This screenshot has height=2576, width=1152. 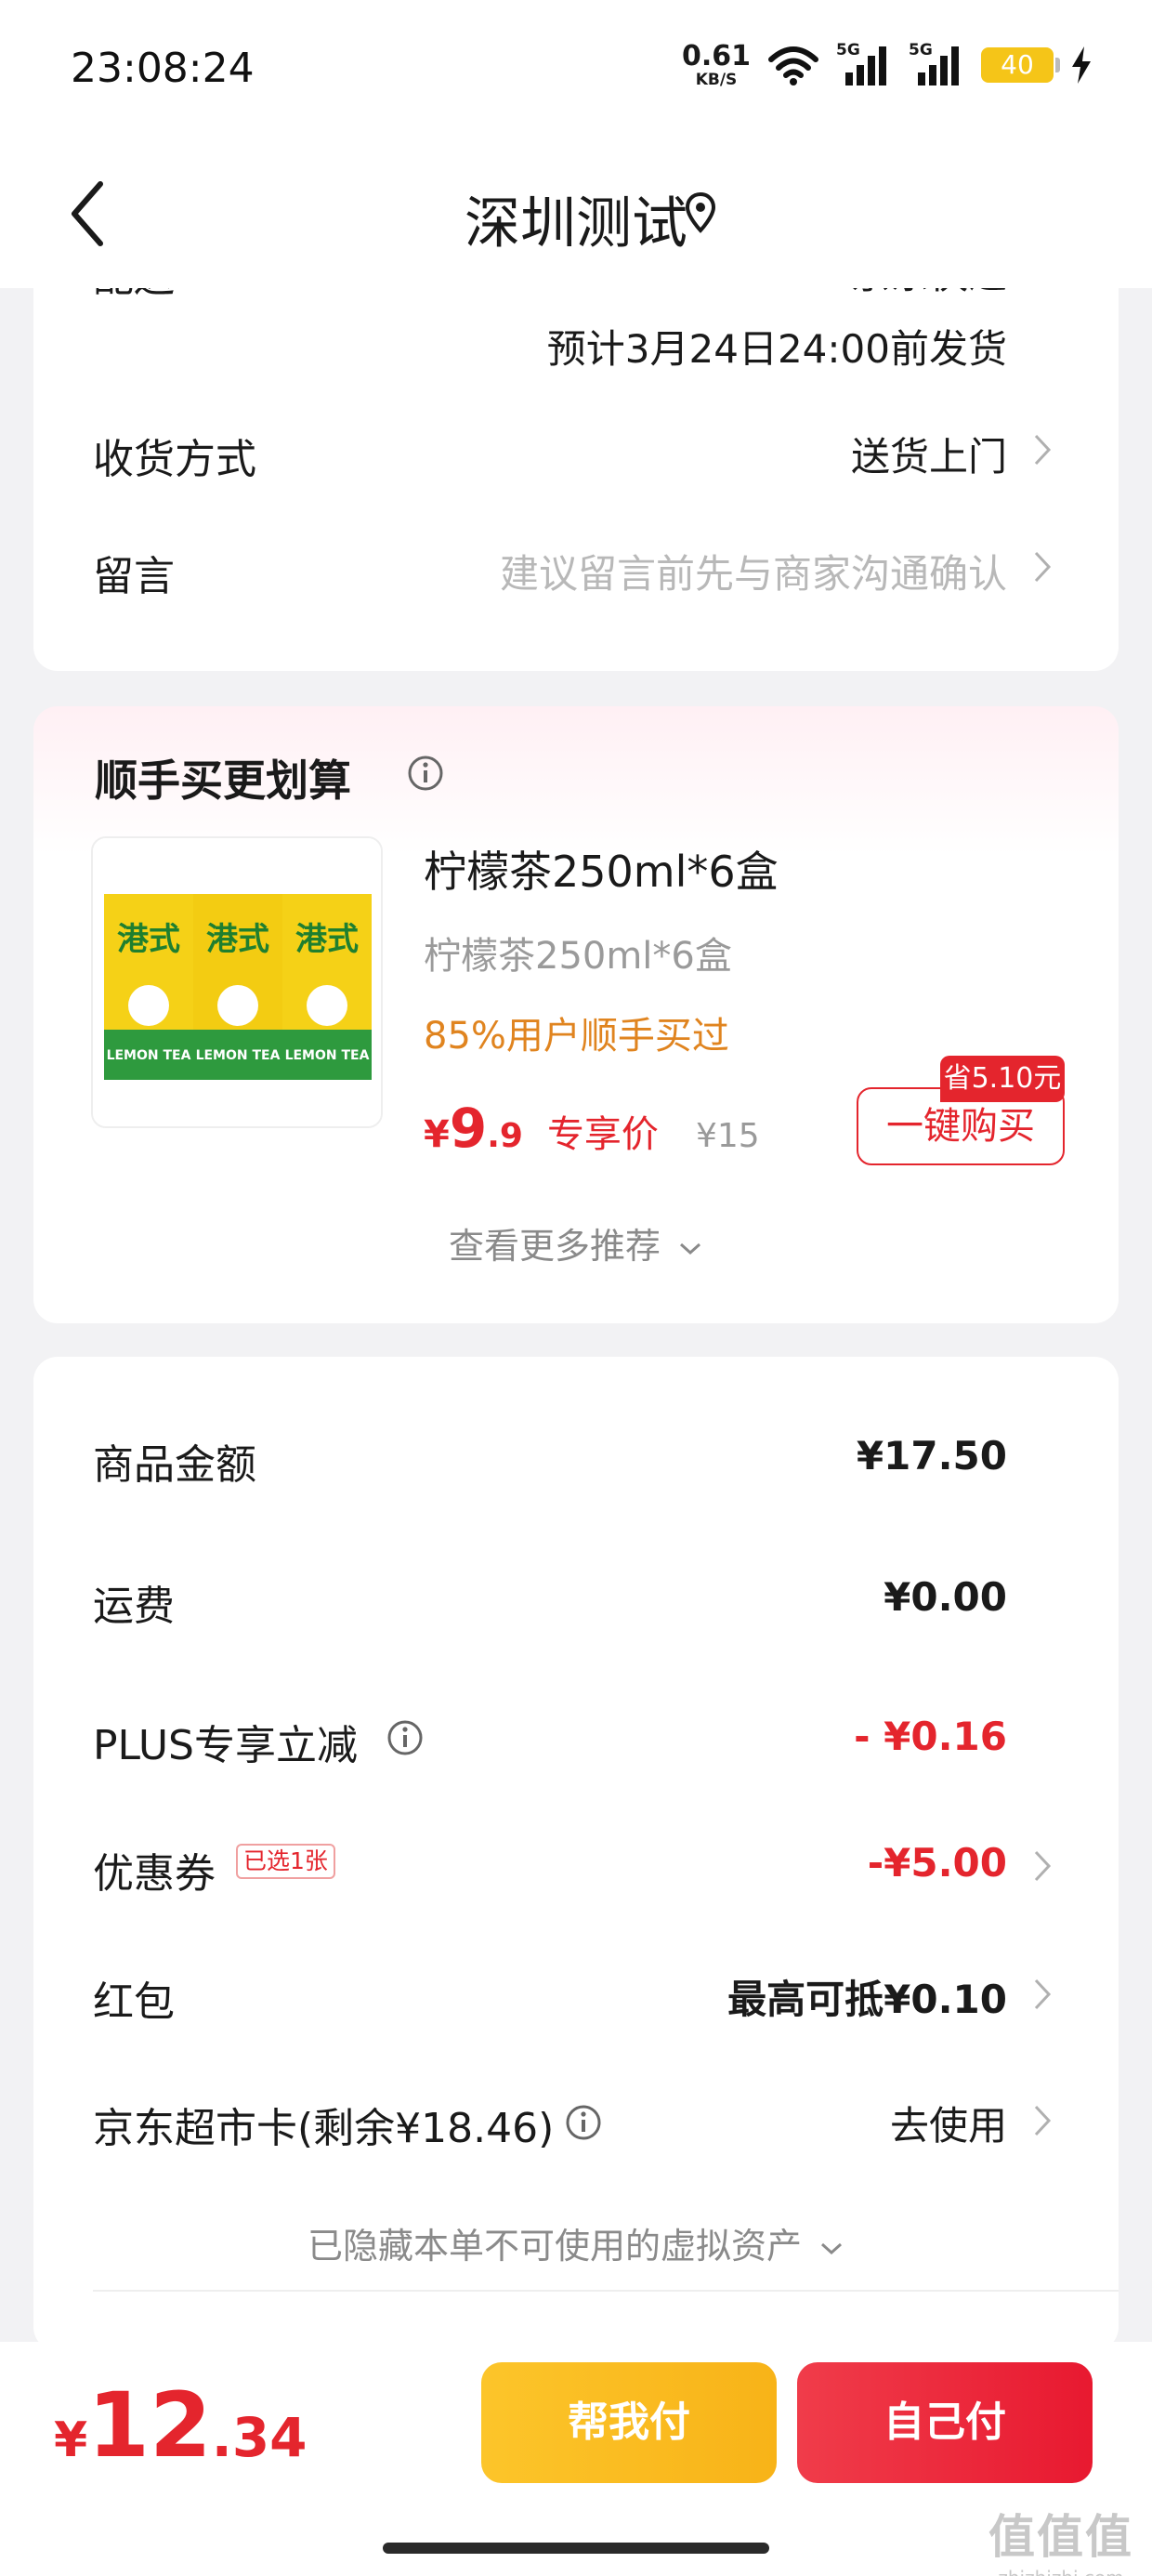 I want to click on more-recommend-label: 查看更多推荐, so click(x=554, y=1246).